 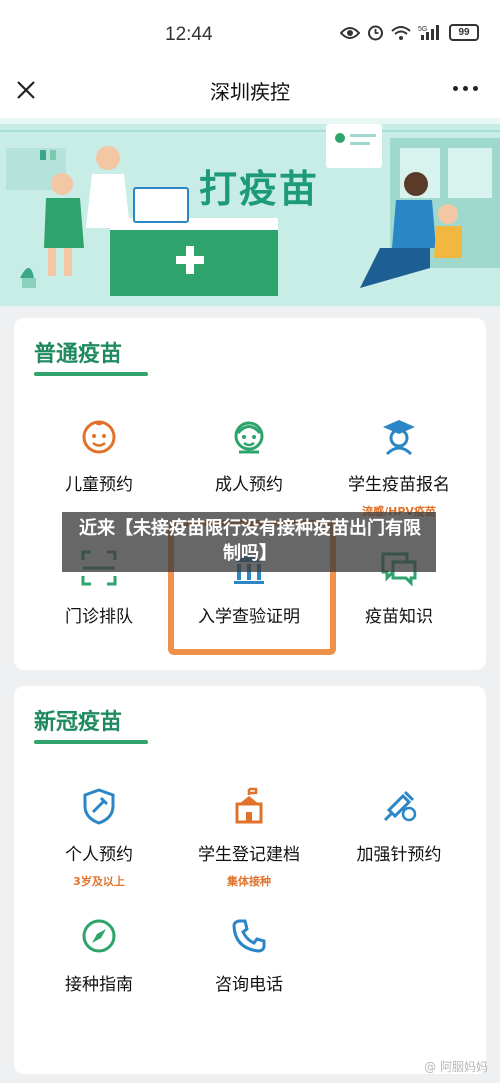 I want to click on grid-item-child-booking: 儿童预约, so click(x=99, y=455).